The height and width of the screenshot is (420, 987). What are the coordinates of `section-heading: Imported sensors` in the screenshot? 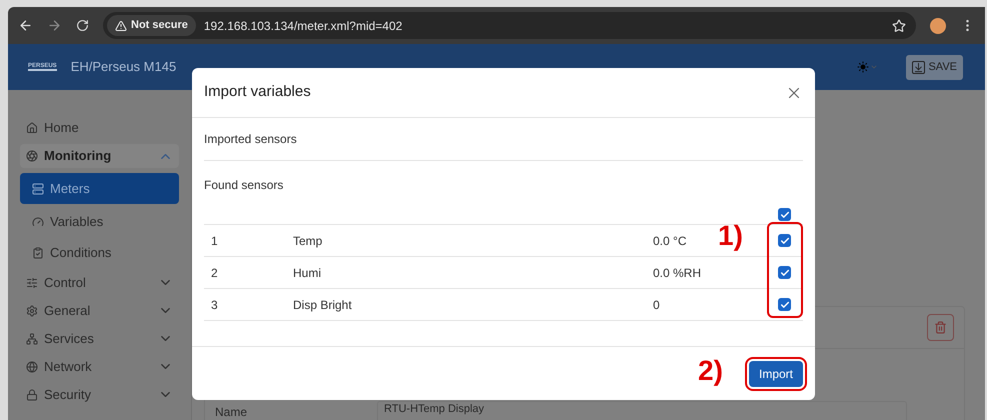 It's located at (250, 139).